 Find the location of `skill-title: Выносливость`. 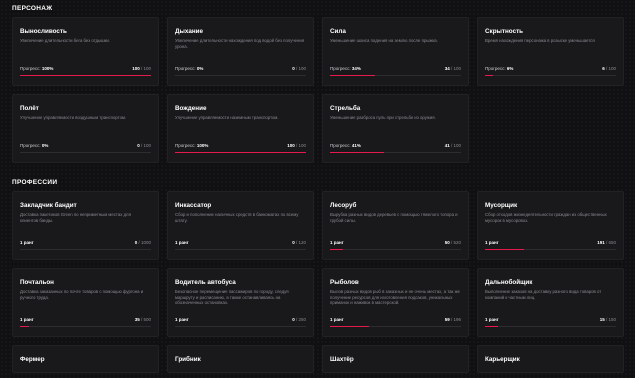

skill-title: Выносливость is located at coordinates (43, 31).